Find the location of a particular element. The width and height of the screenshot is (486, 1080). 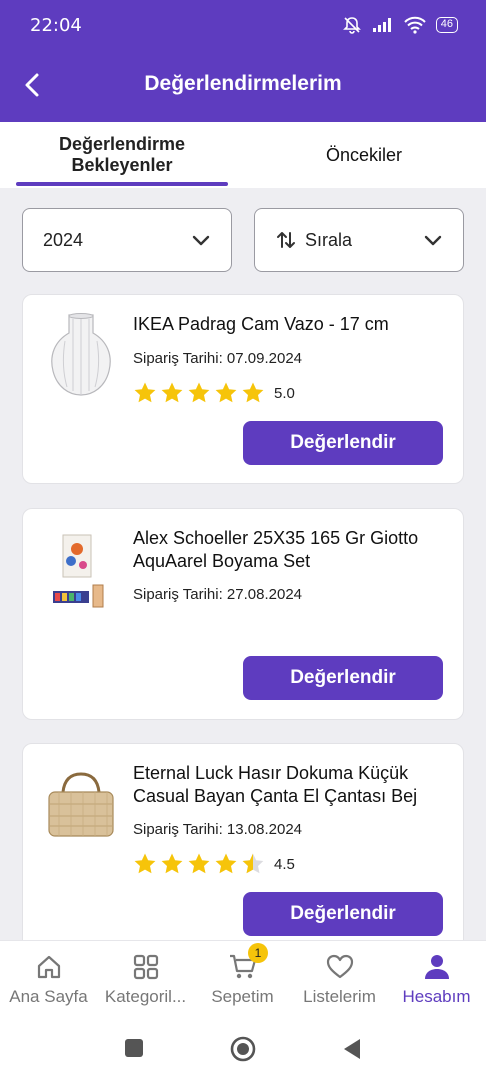

nav-home: Ana Sayfa is located at coordinates (48, 979).